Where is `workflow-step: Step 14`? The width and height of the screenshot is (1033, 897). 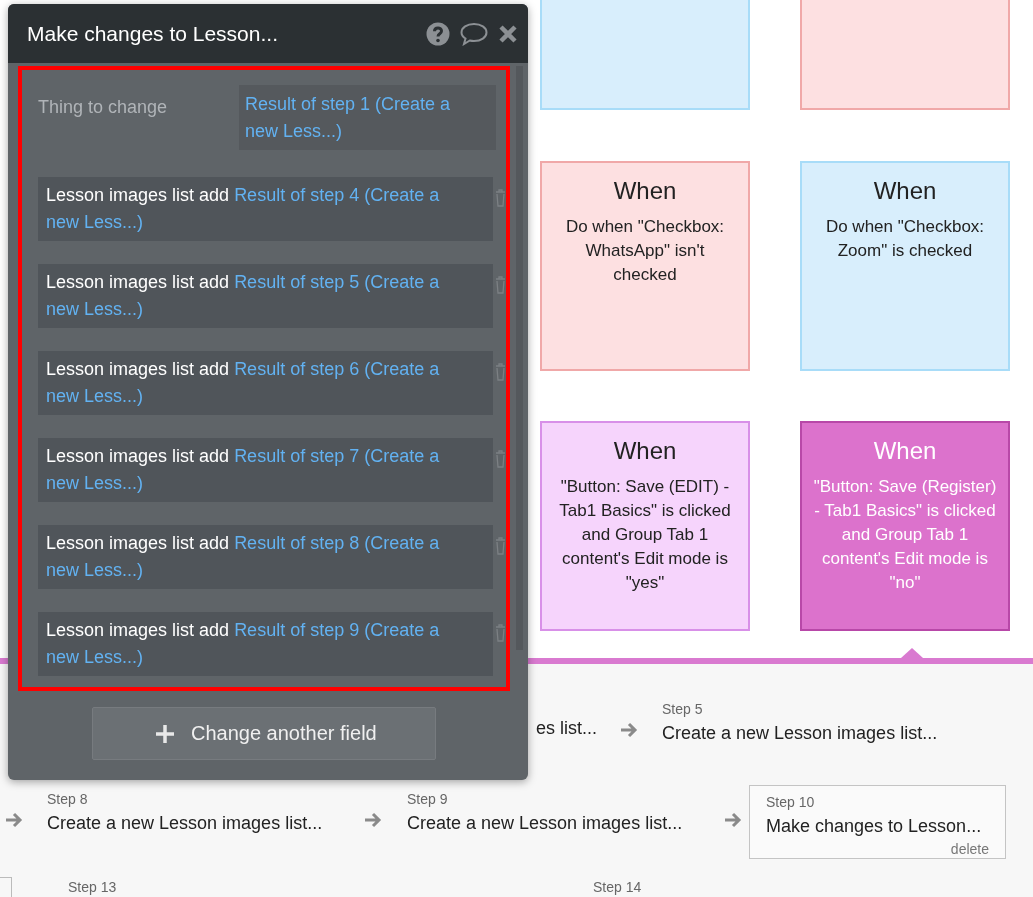
workflow-step: Step 14 is located at coordinates (617, 883).